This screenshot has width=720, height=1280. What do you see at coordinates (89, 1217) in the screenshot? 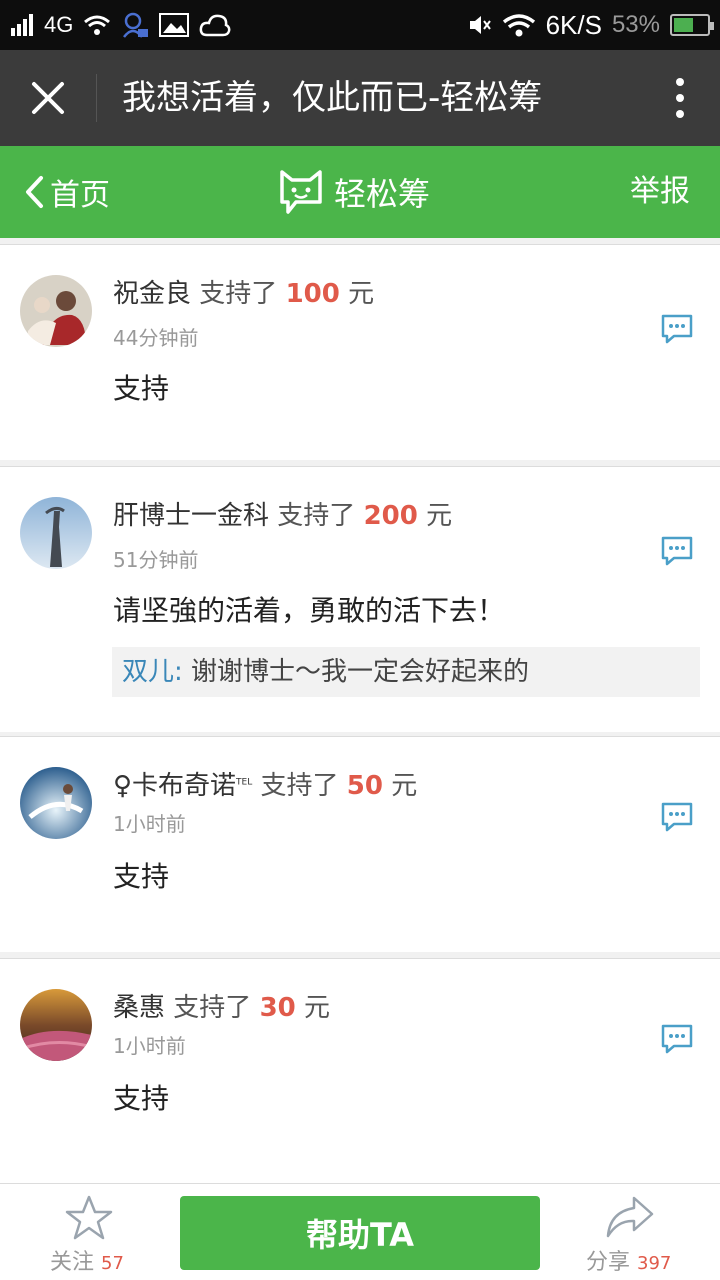
I see `star-icon` at bounding box center [89, 1217].